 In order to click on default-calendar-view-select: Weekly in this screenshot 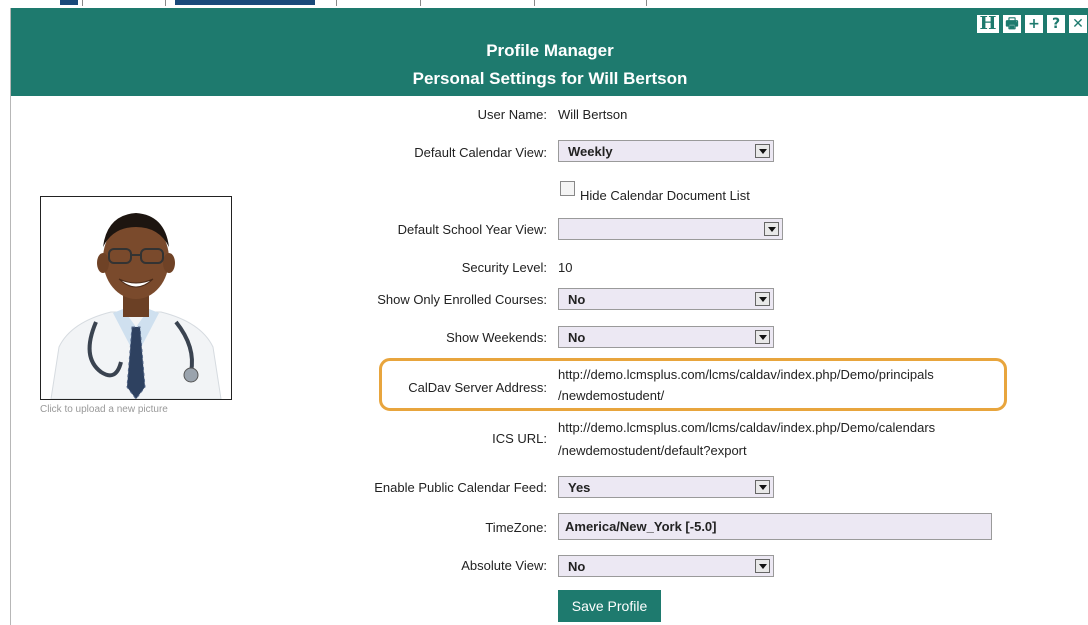, I will do `click(666, 151)`.